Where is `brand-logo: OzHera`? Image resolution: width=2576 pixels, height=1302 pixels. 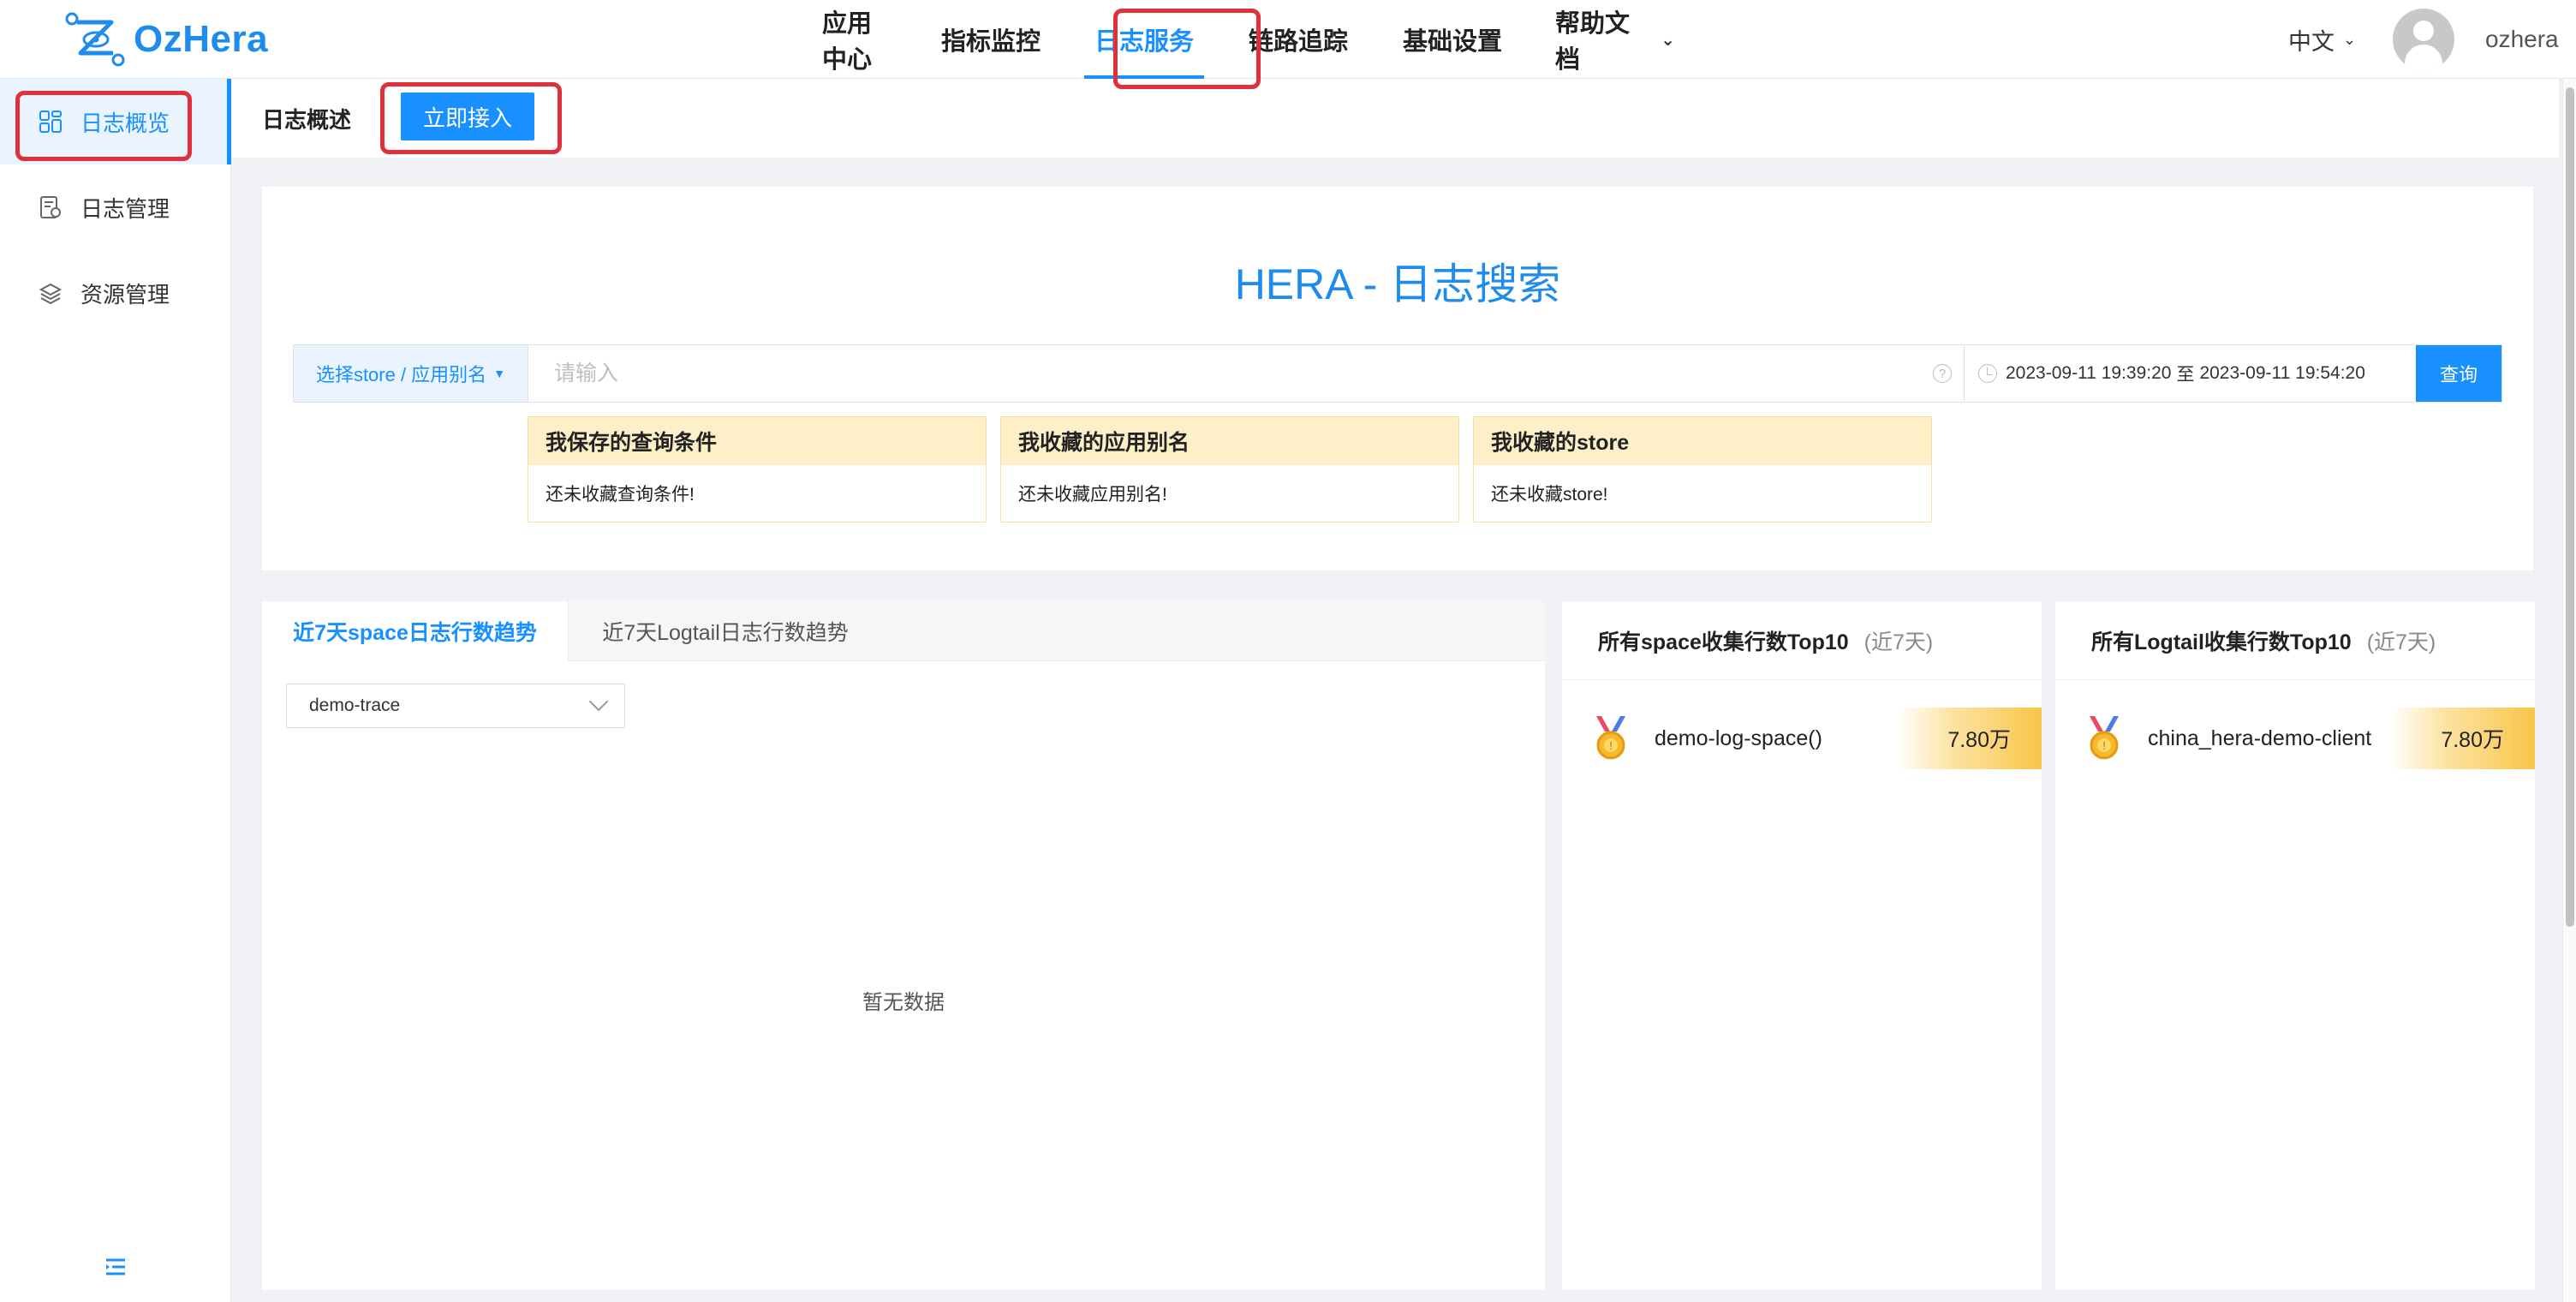
brand-logo: OzHera is located at coordinates (165, 39).